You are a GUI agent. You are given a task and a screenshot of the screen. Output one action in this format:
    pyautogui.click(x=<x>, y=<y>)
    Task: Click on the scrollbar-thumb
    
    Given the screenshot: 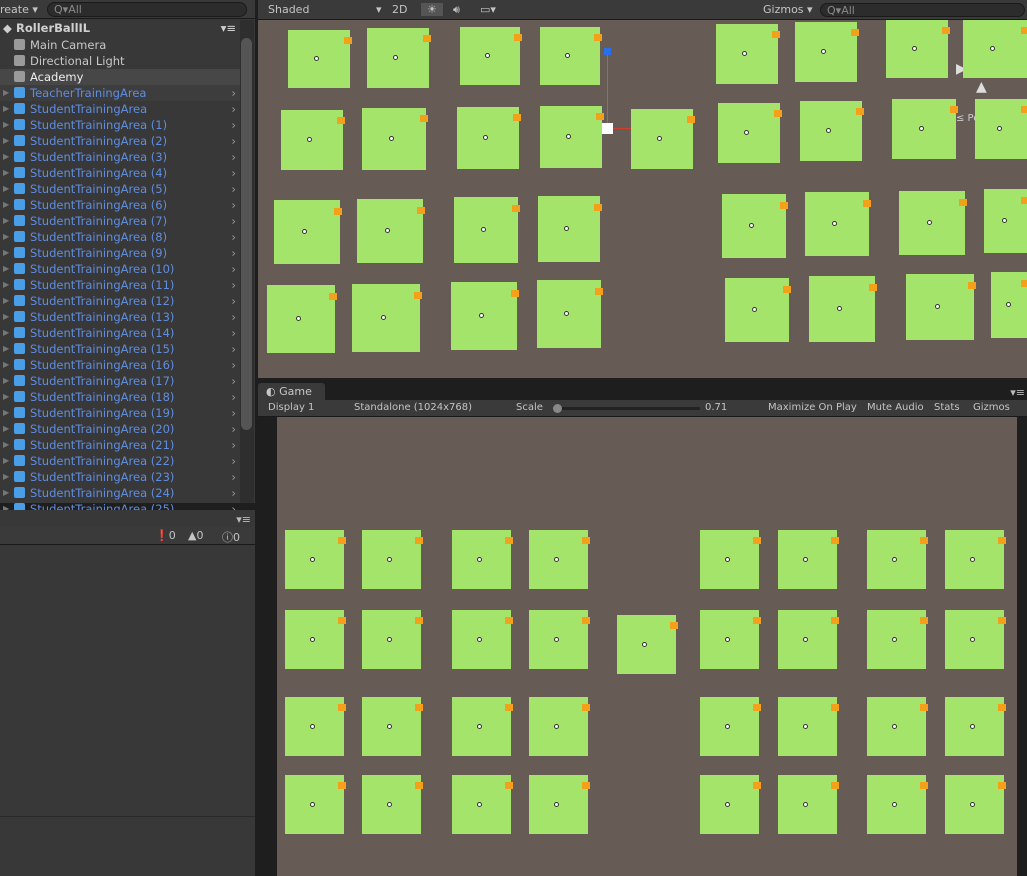 What is the action you would take?
    pyautogui.click(x=246, y=234)
    